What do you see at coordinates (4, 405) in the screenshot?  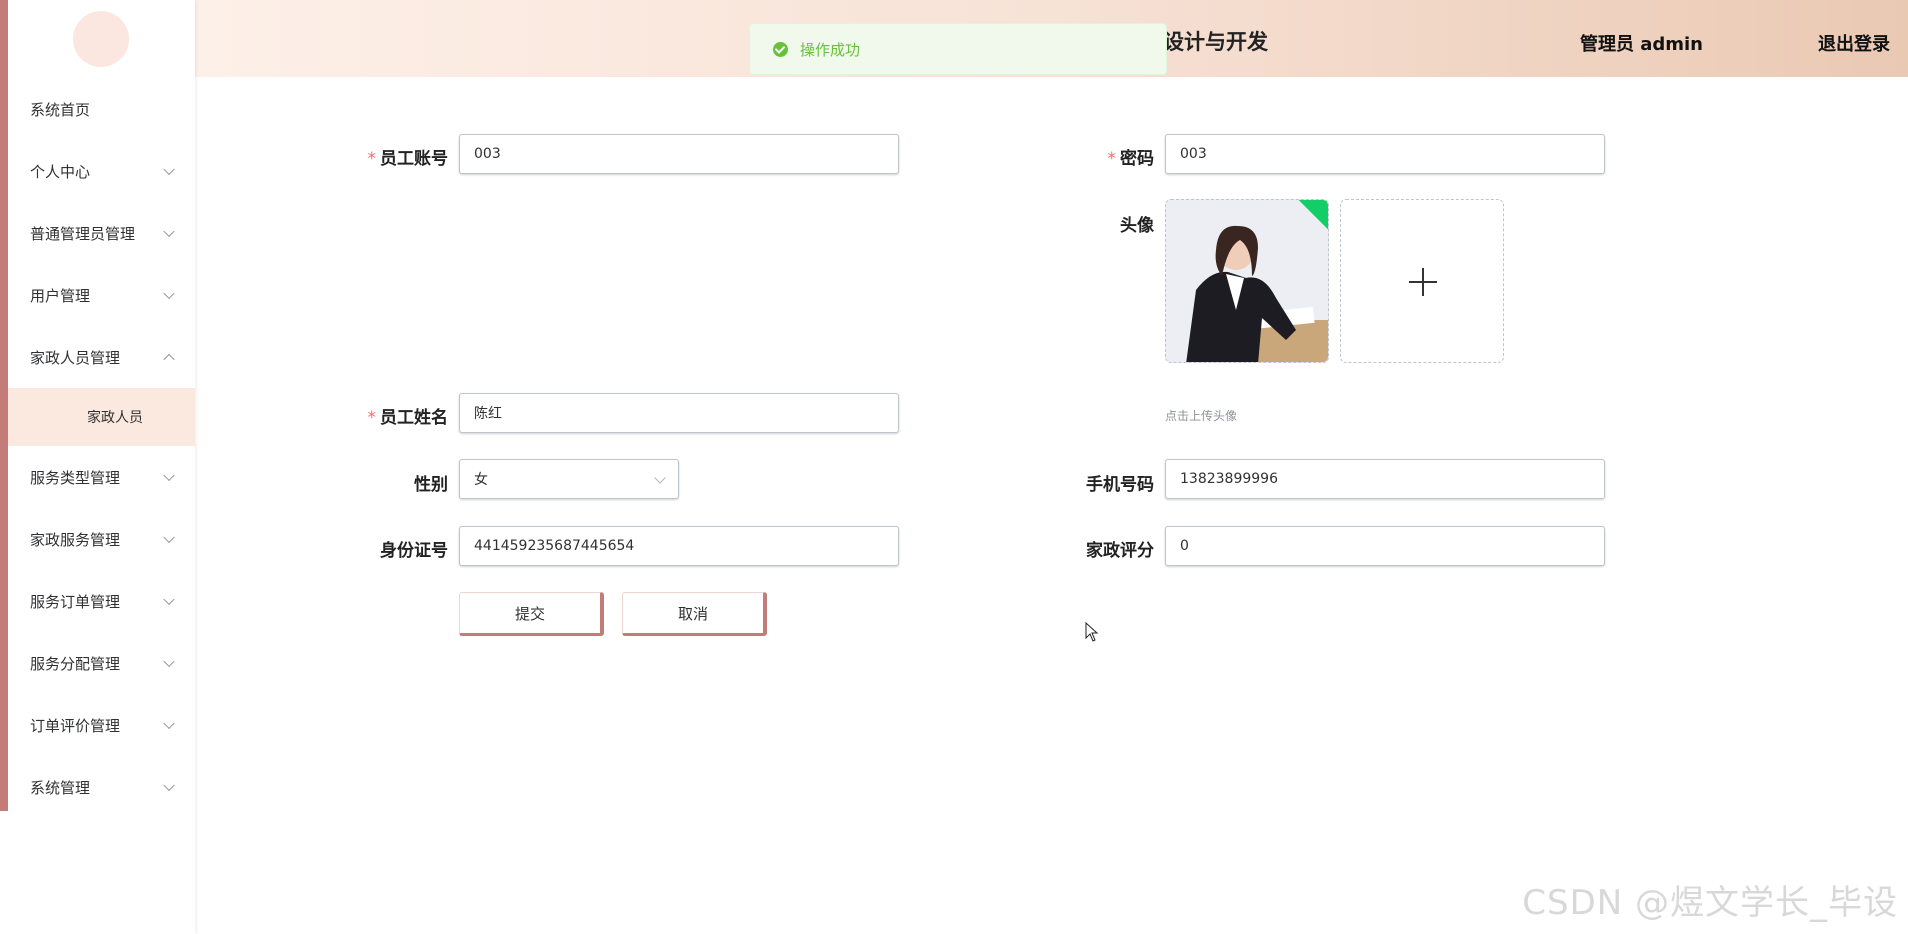 I see `sidebar-accent-bar` at bounding box center [4, 405].